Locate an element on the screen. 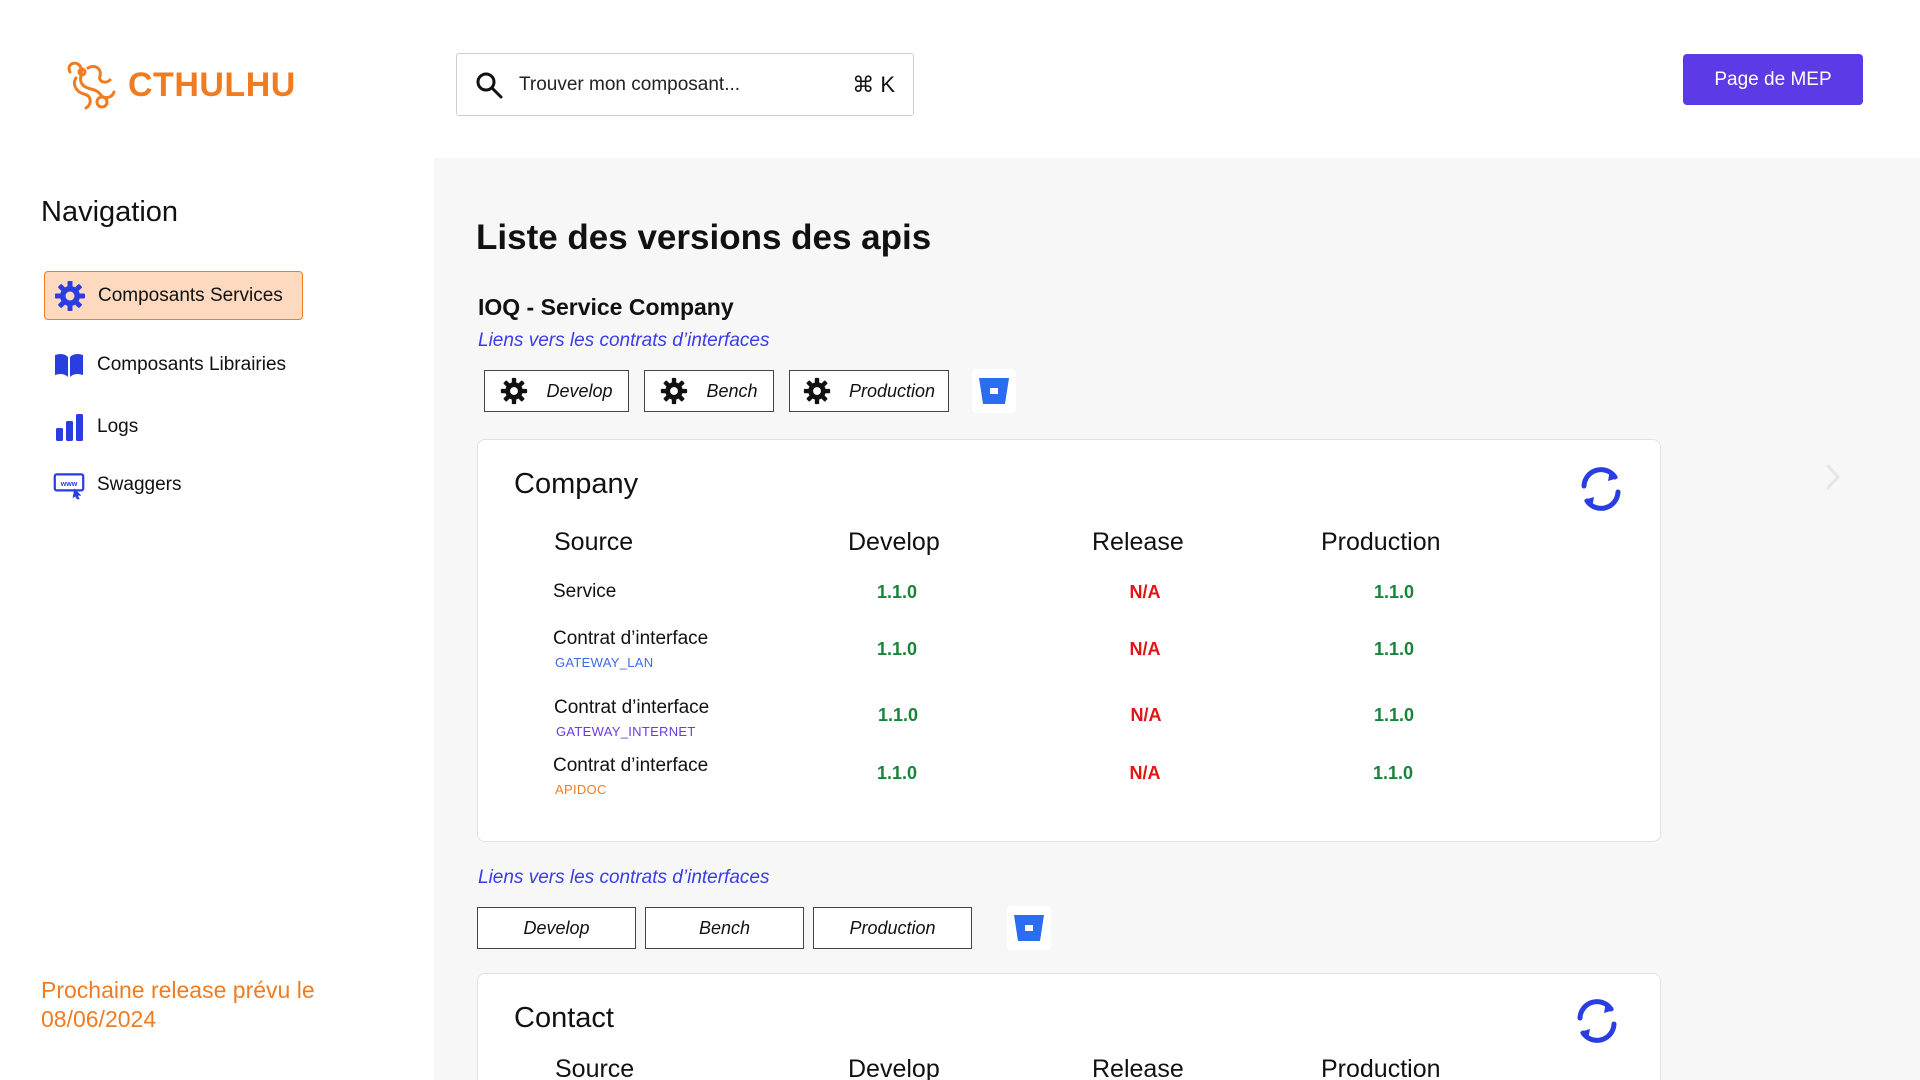 This screenshot has width=1920, height=1080. logo-text: CTHULHU is located at coordinates (212, 84).